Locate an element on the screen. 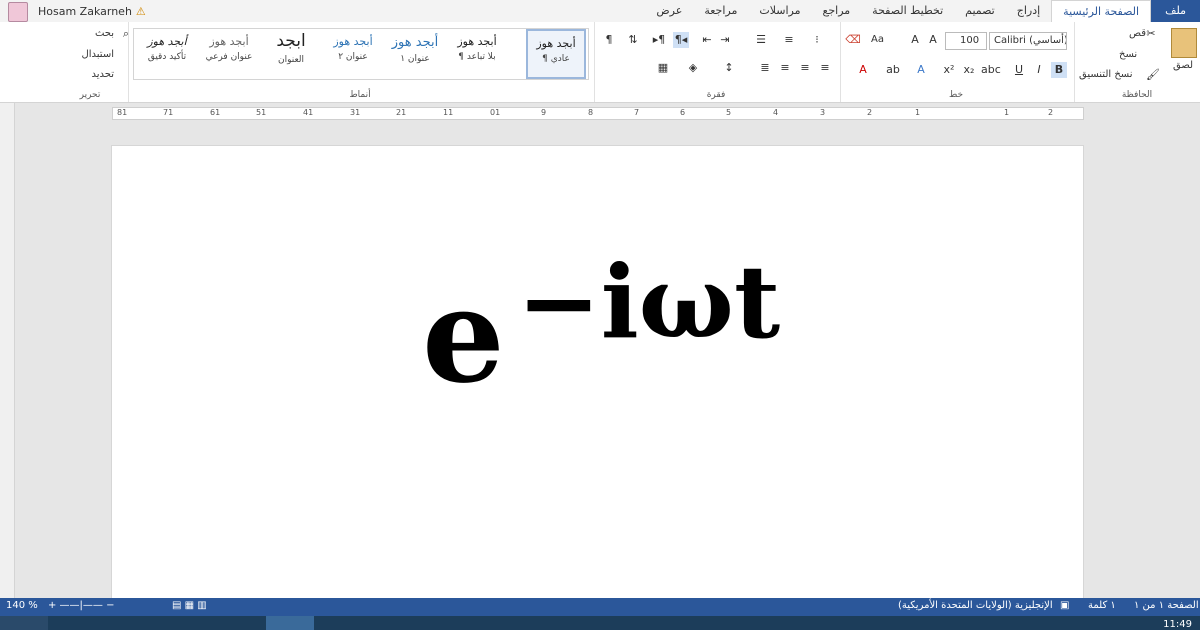 The height and width of the screenshot is (630, 1200). align-center-icon: ≡ is located at coordinates (805, 68).